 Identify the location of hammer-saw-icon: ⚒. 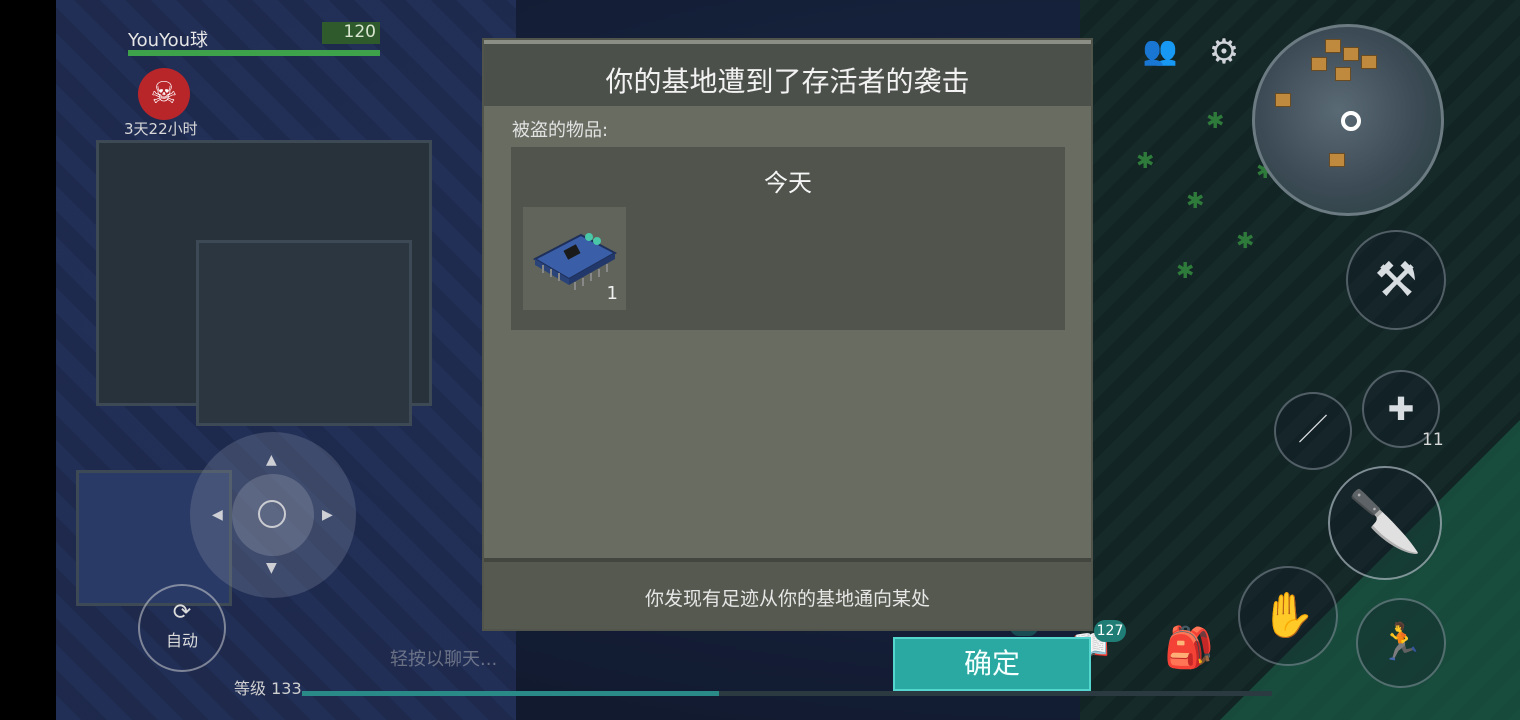
(1396, 280).